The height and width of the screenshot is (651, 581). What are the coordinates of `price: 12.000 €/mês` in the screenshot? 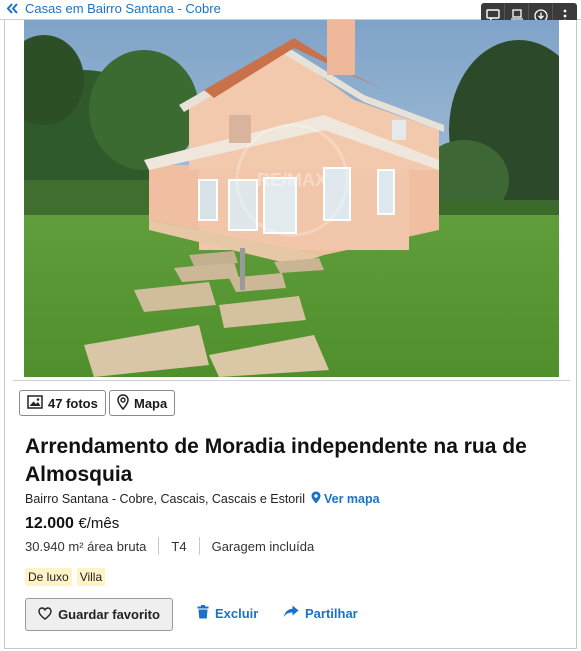 It's located at (72, 524).